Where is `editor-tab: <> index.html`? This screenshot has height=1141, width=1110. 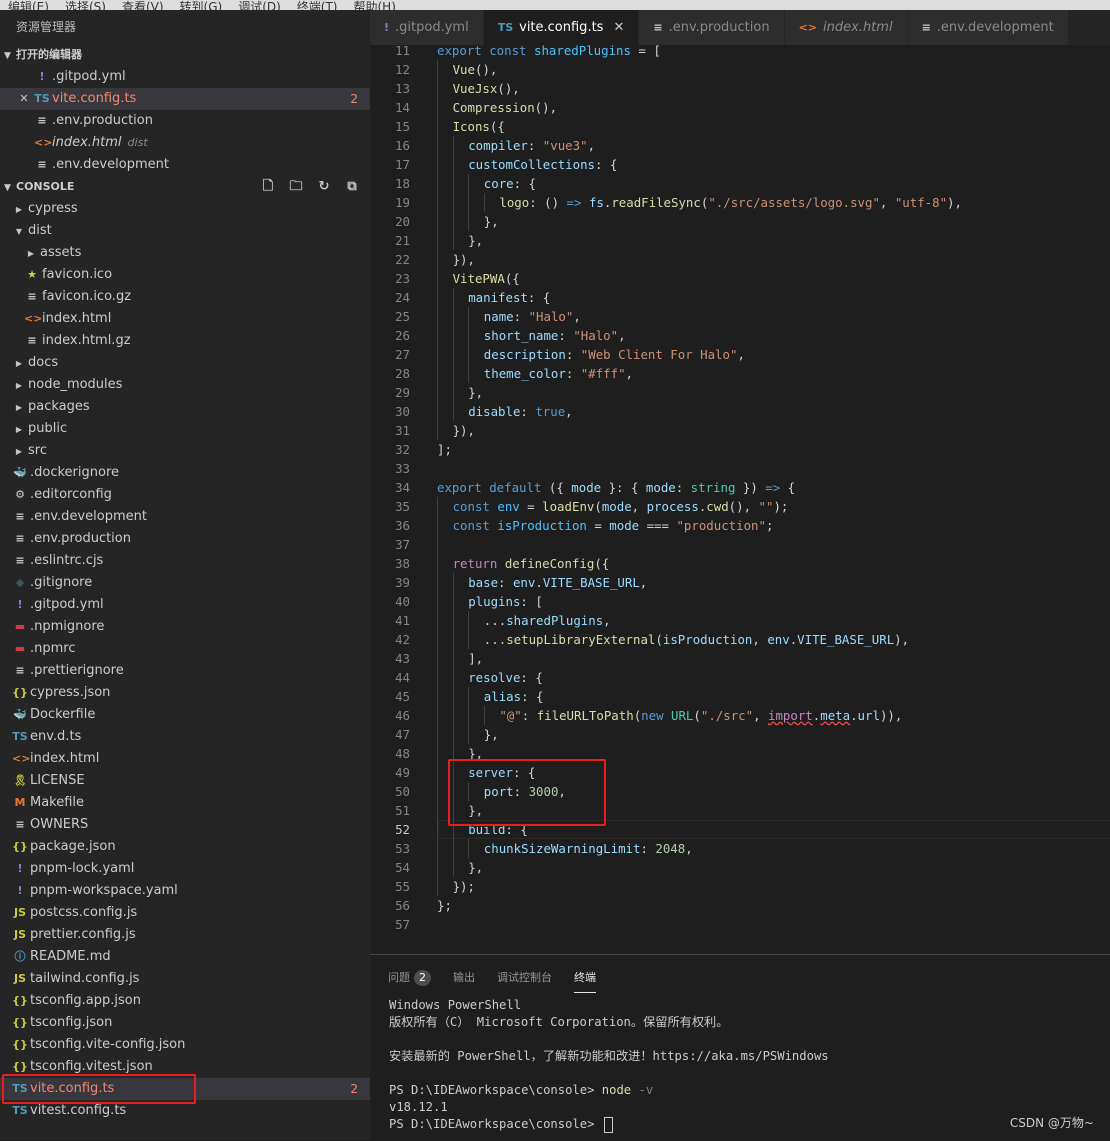 editor-tab: <> index.html is located at coordinates (846, 27).